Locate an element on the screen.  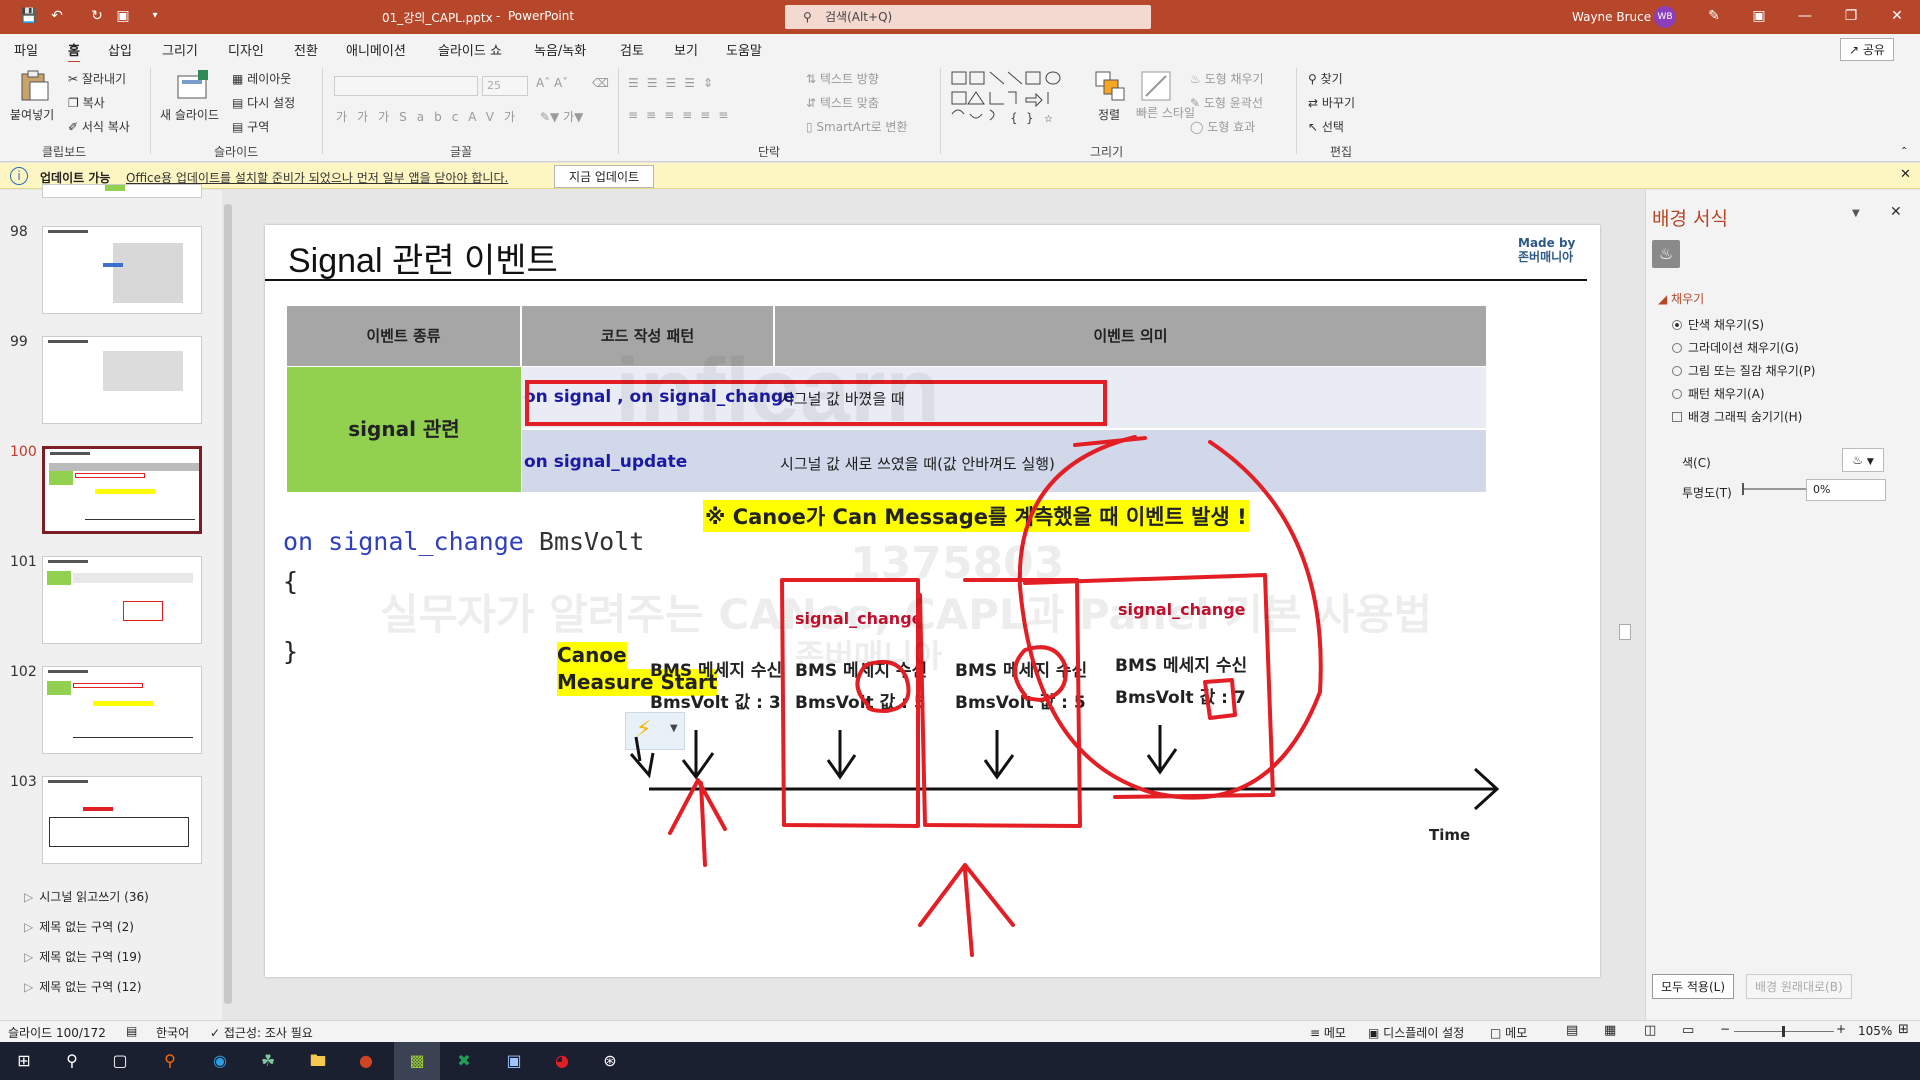
tab-insert: 삽입 is located at coordinates (120, 49).